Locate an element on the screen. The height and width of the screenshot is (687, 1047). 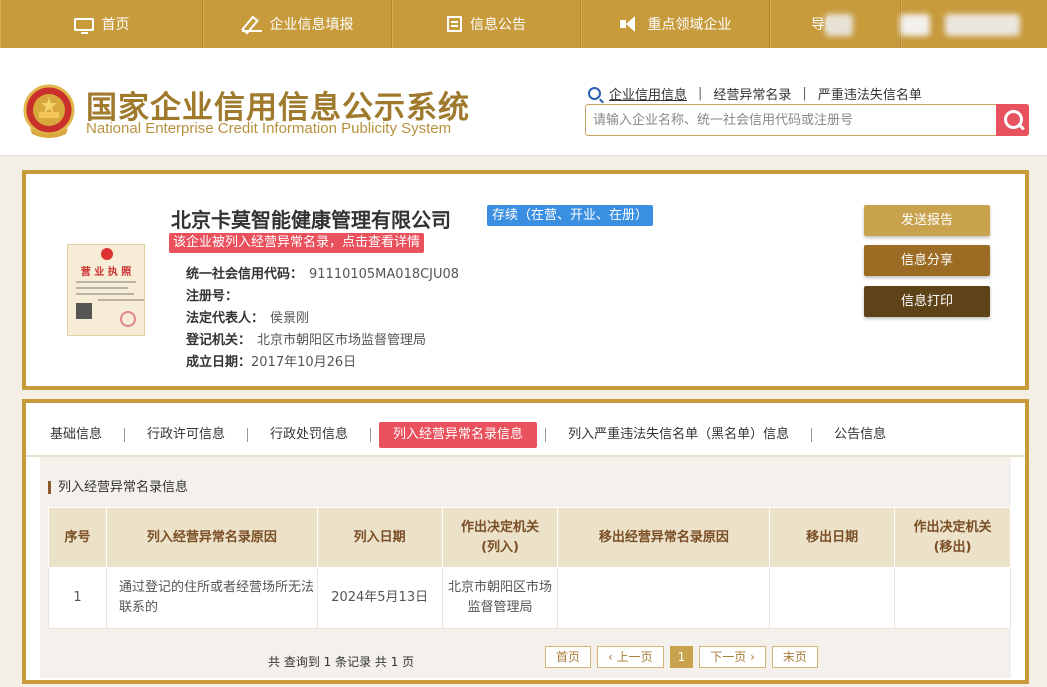
tab-blacklist: 列入严重违法失信名单（黑名单）信息 is located at coordinates (678, 435).